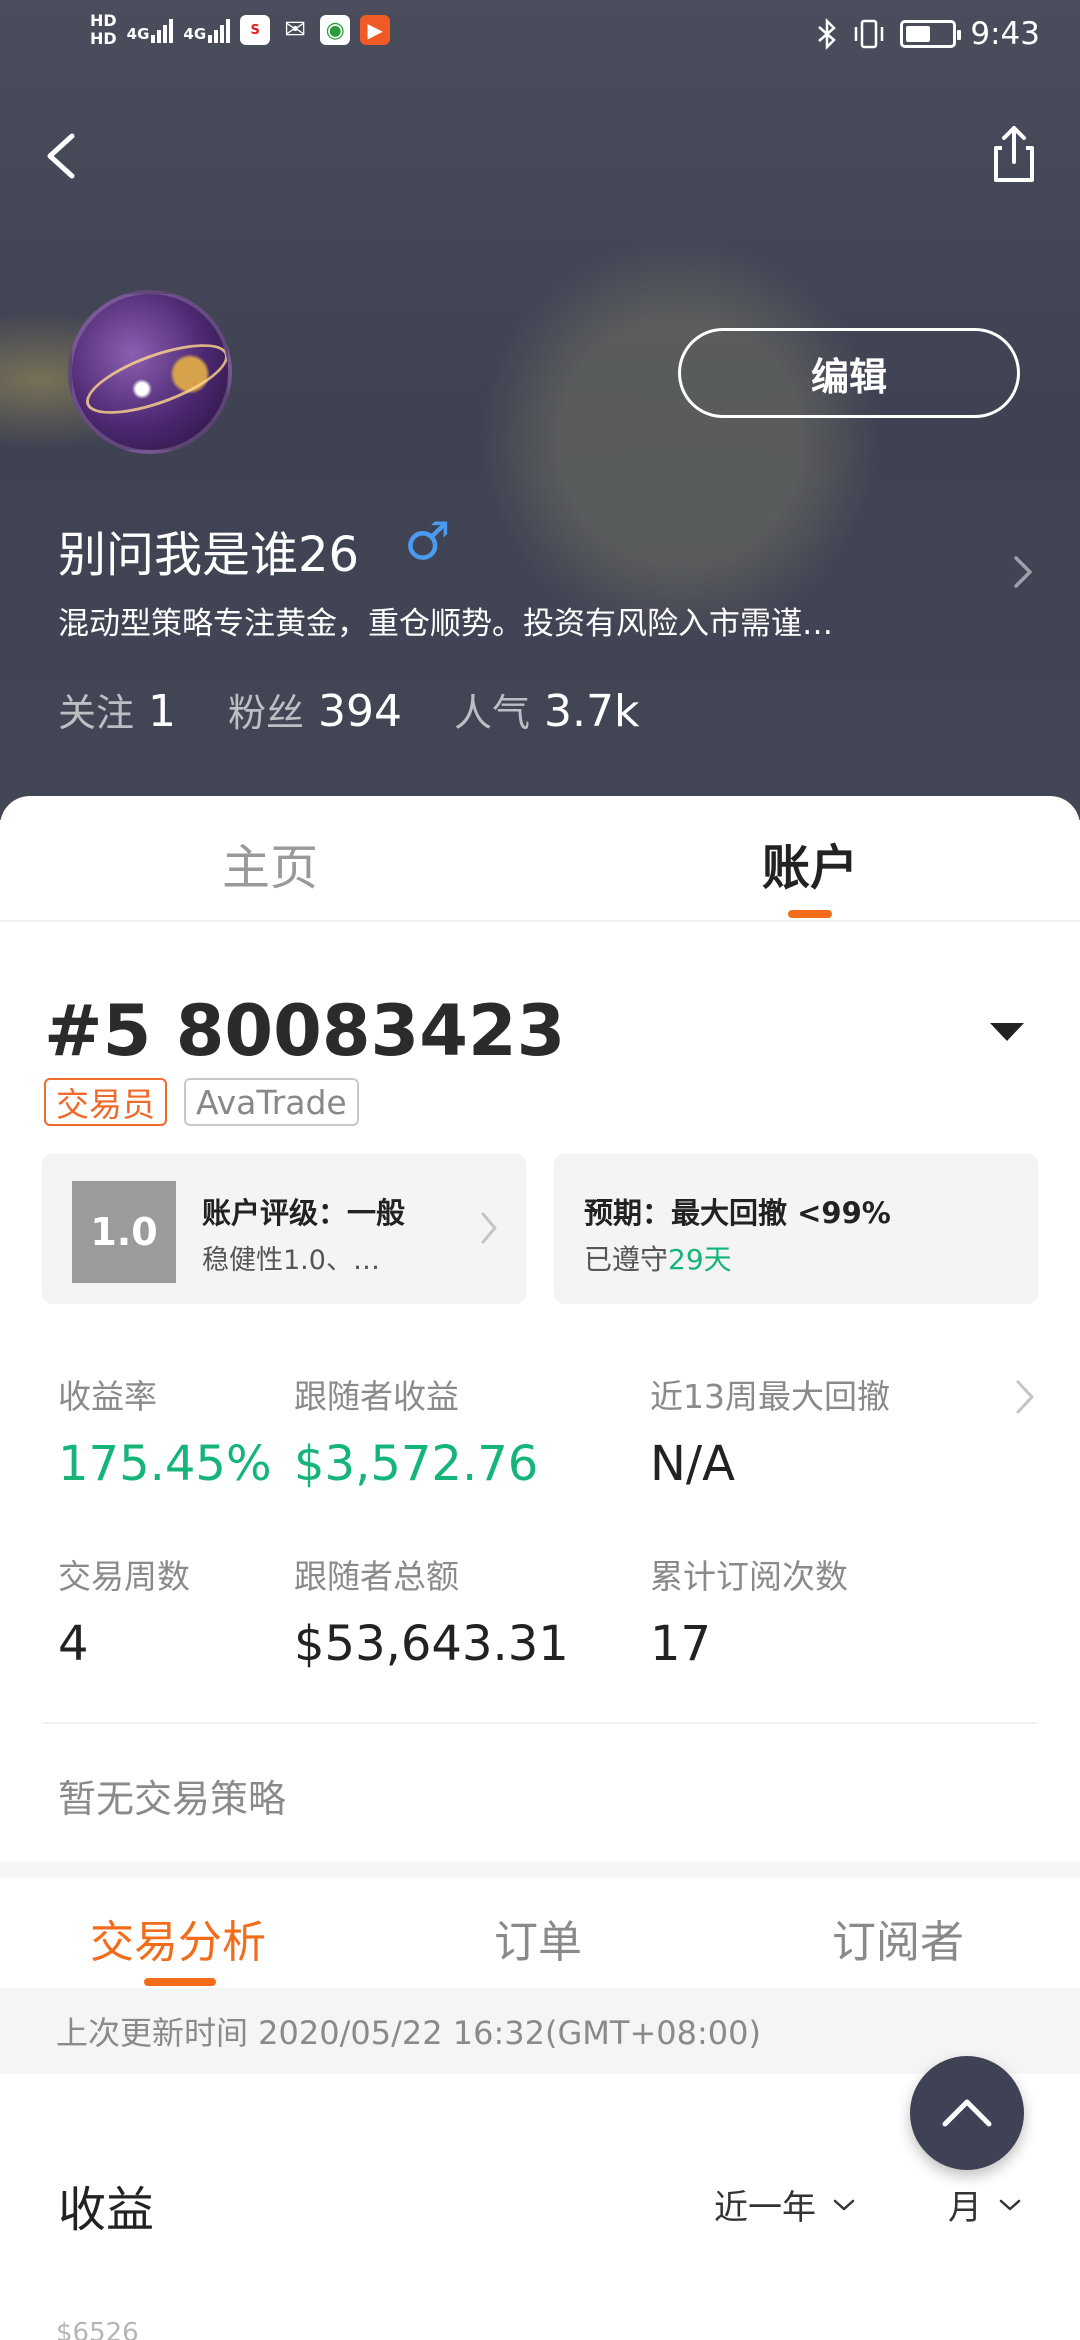  Describe the element at coordinates (209, 555) in the screenshot. I see `username: 别问我是谁26` at that location.